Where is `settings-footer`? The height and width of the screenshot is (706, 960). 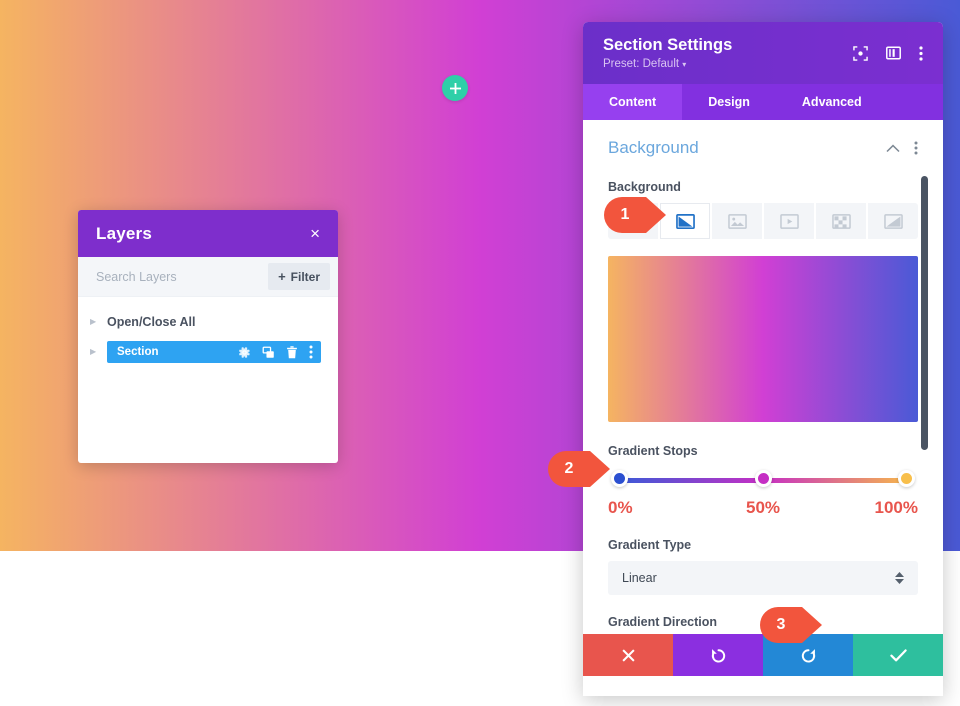
settings-footer is located at coordinates (763, 655).